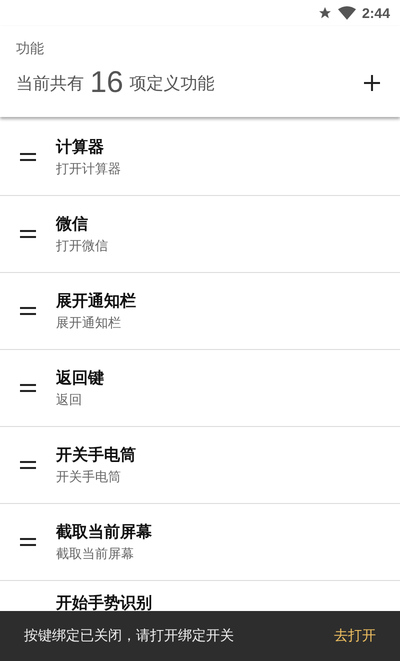  What do you see at coordinates (104, 532) in the screenshot?
I see `function-title: 截取当前屏幕` at bounding box center [104, 532].